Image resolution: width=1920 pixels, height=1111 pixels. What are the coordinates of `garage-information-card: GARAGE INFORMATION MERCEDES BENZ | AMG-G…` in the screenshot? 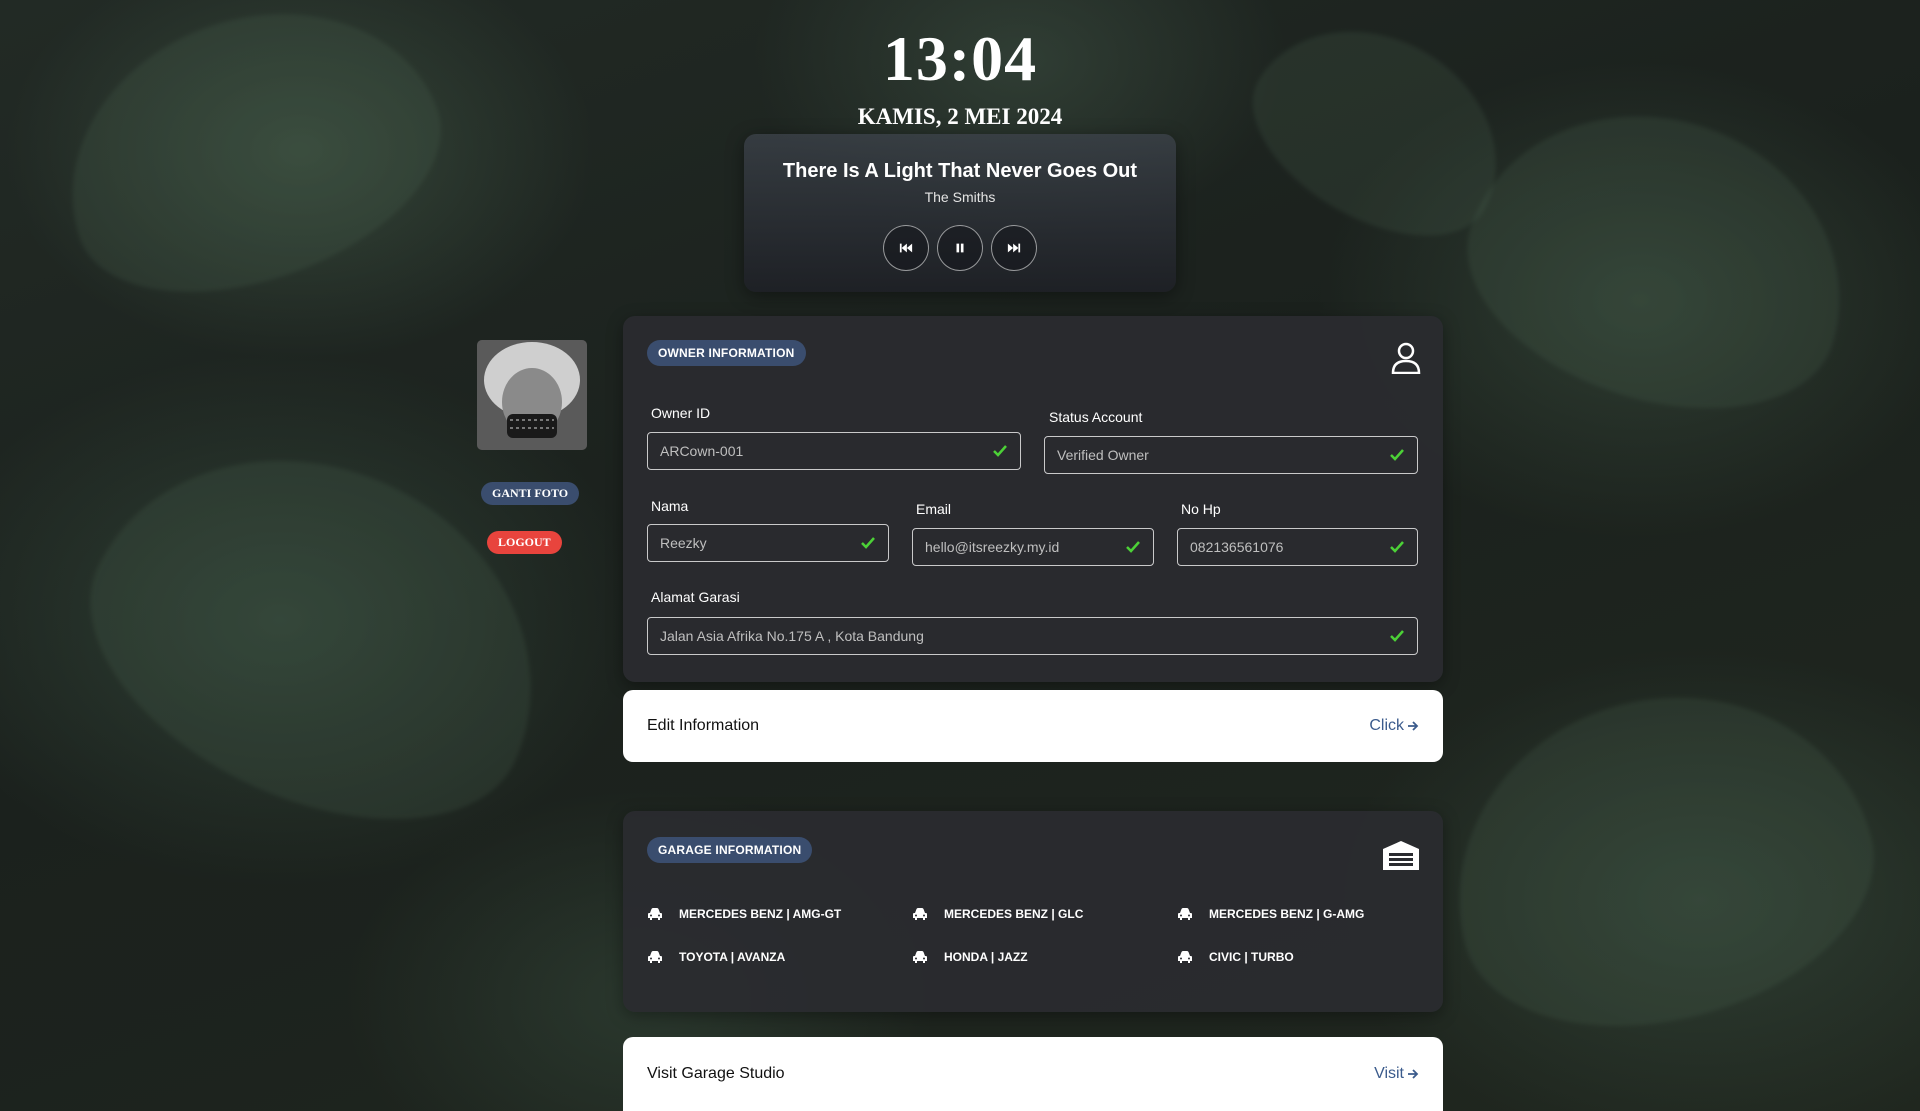 It's located at (1033, 911).